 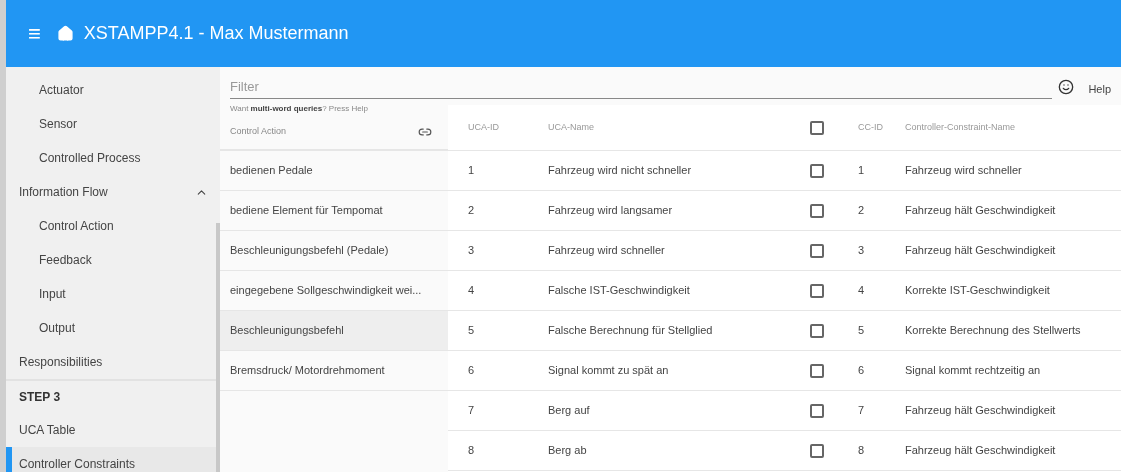 What do you see at coordinates (611, 211) in the screenshot?
I see `table-cell-text: Fahrzeug wird langsamer` at bounding box center [611, 211].